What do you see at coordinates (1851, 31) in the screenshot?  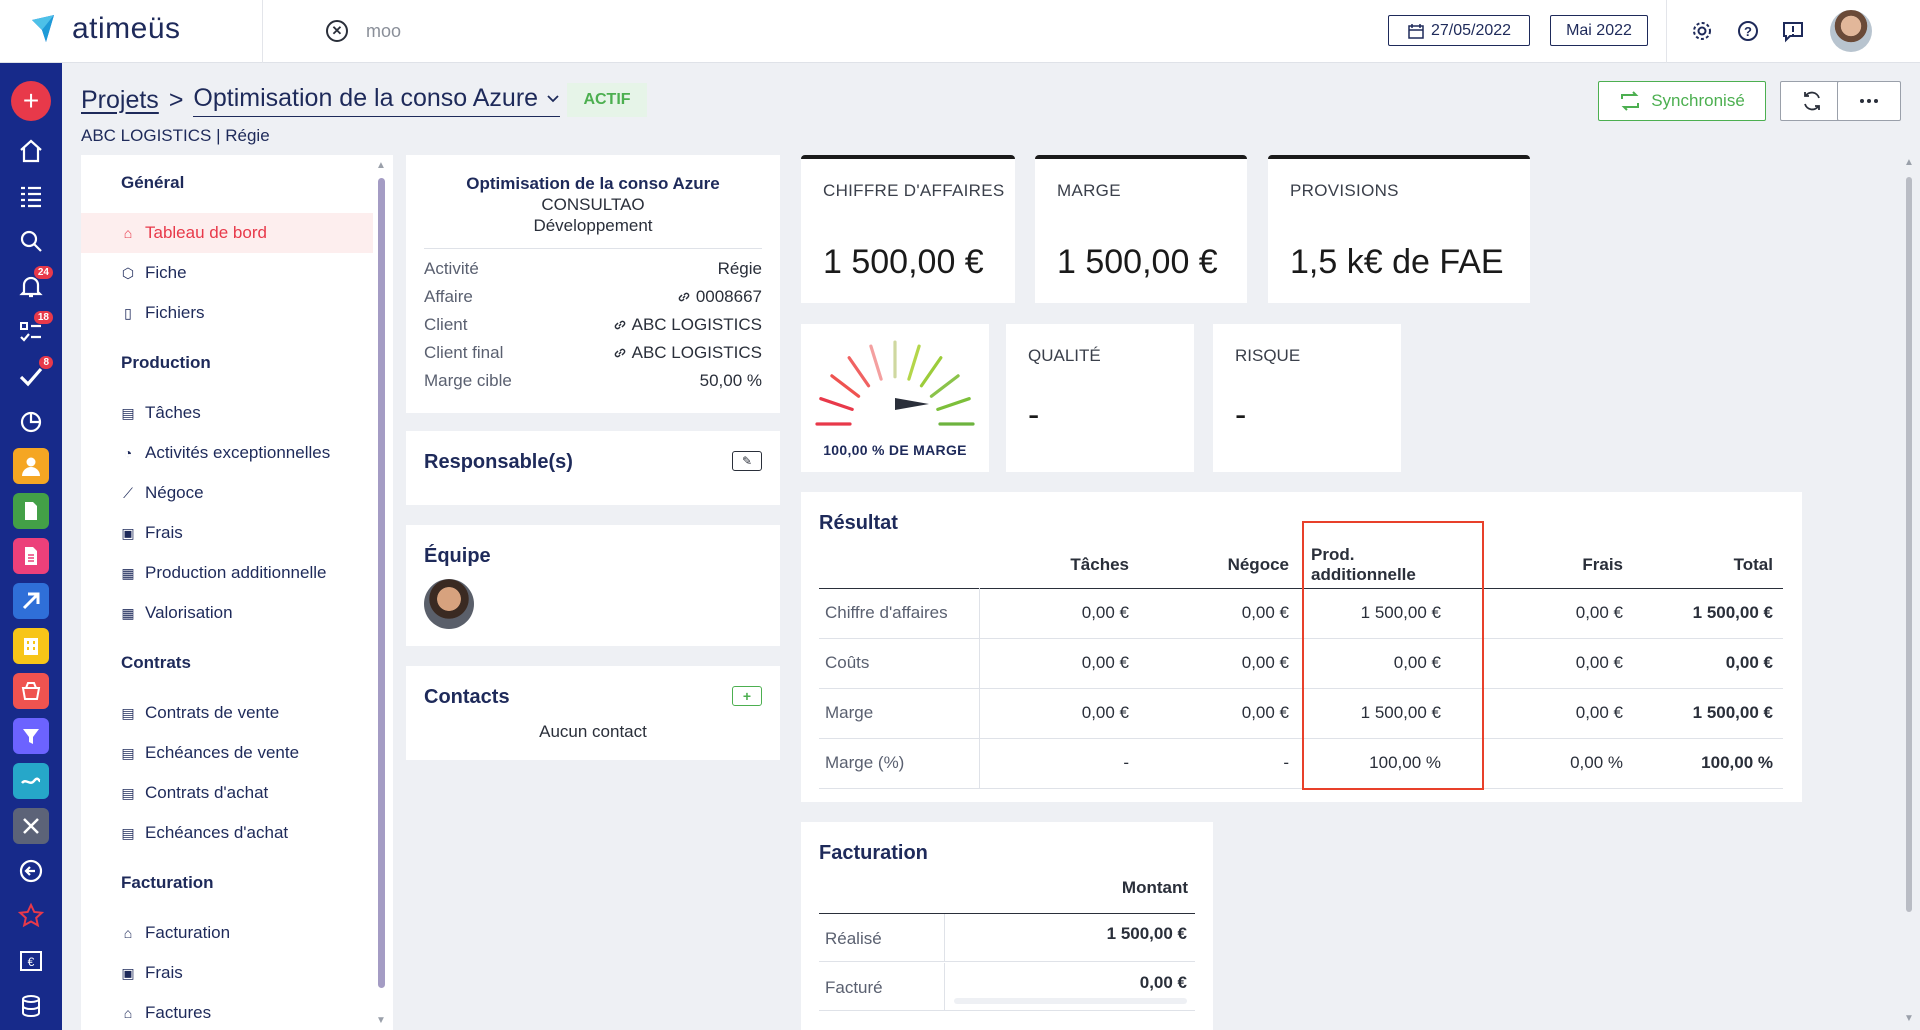 I see `user-avatar` at bounding box center [1851, 31].